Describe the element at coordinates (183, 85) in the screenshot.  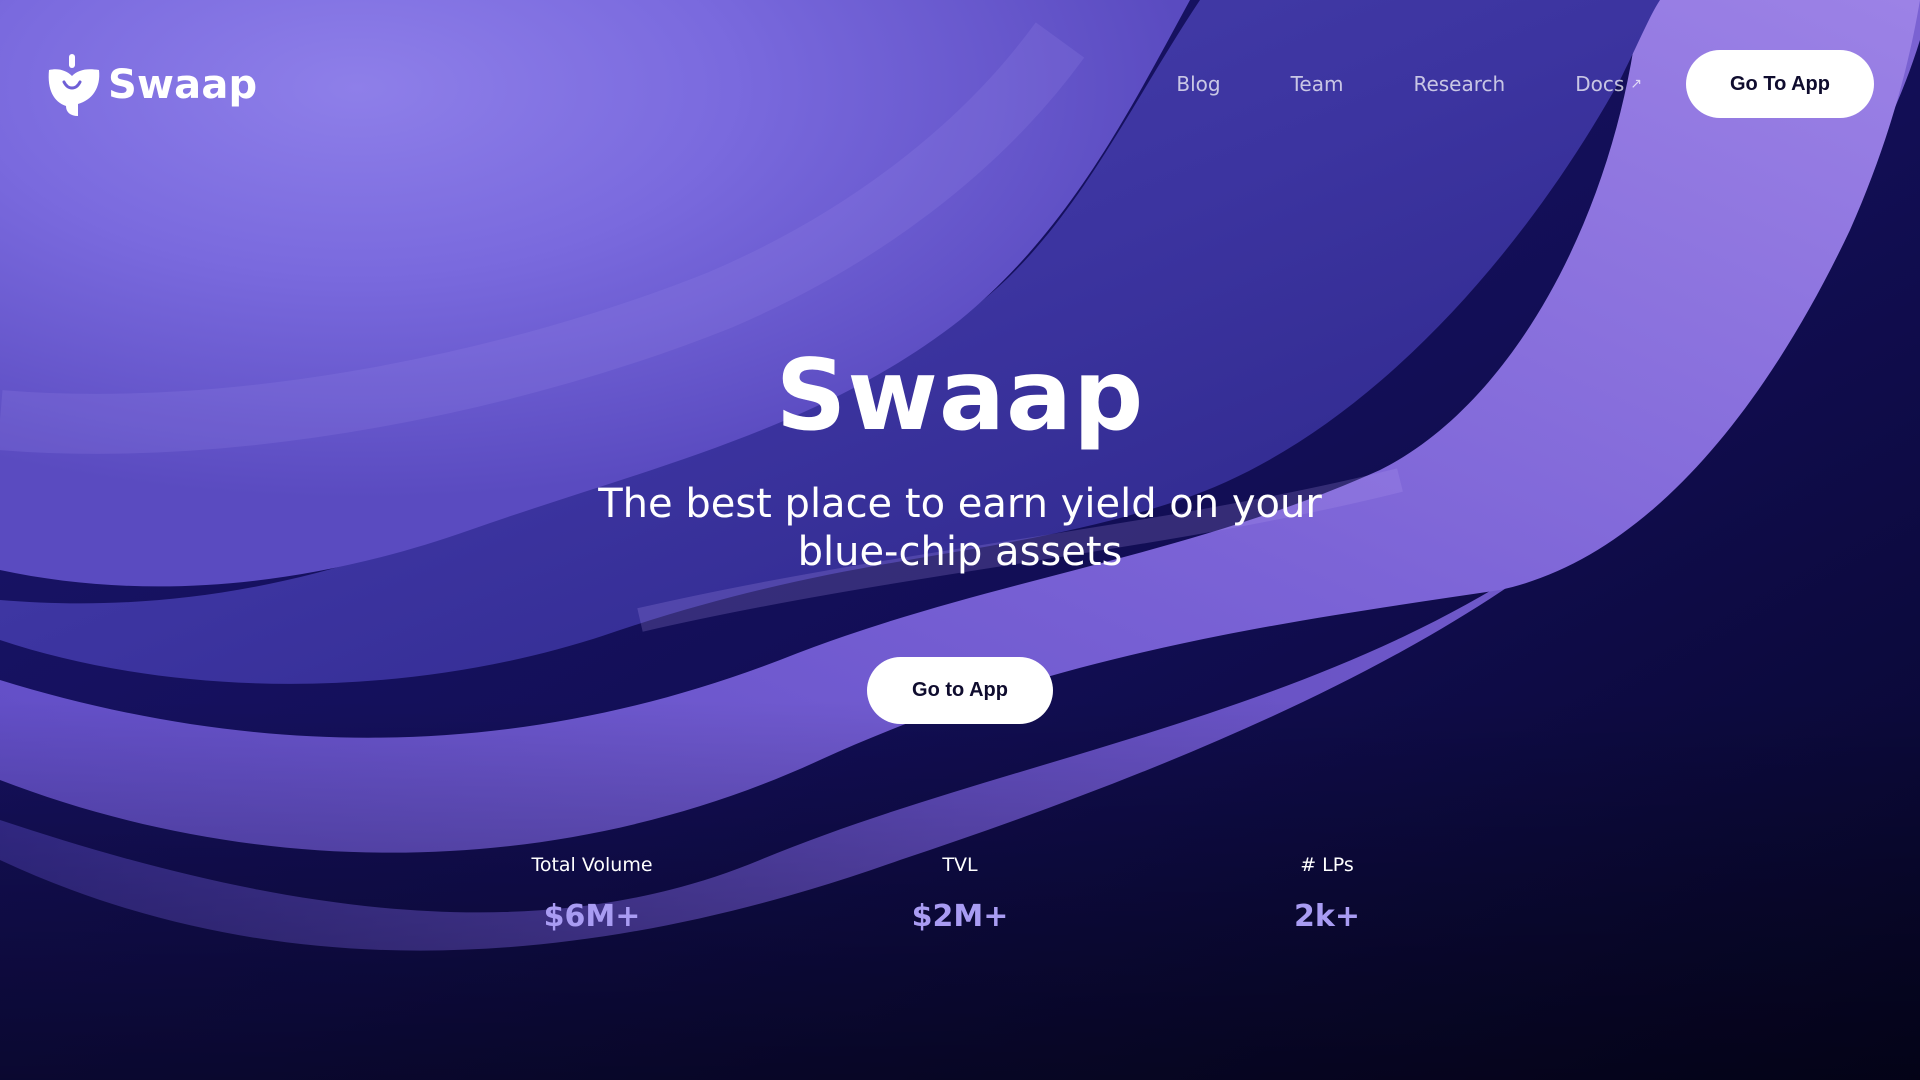
I see `logo-text: Swaap` at that location.